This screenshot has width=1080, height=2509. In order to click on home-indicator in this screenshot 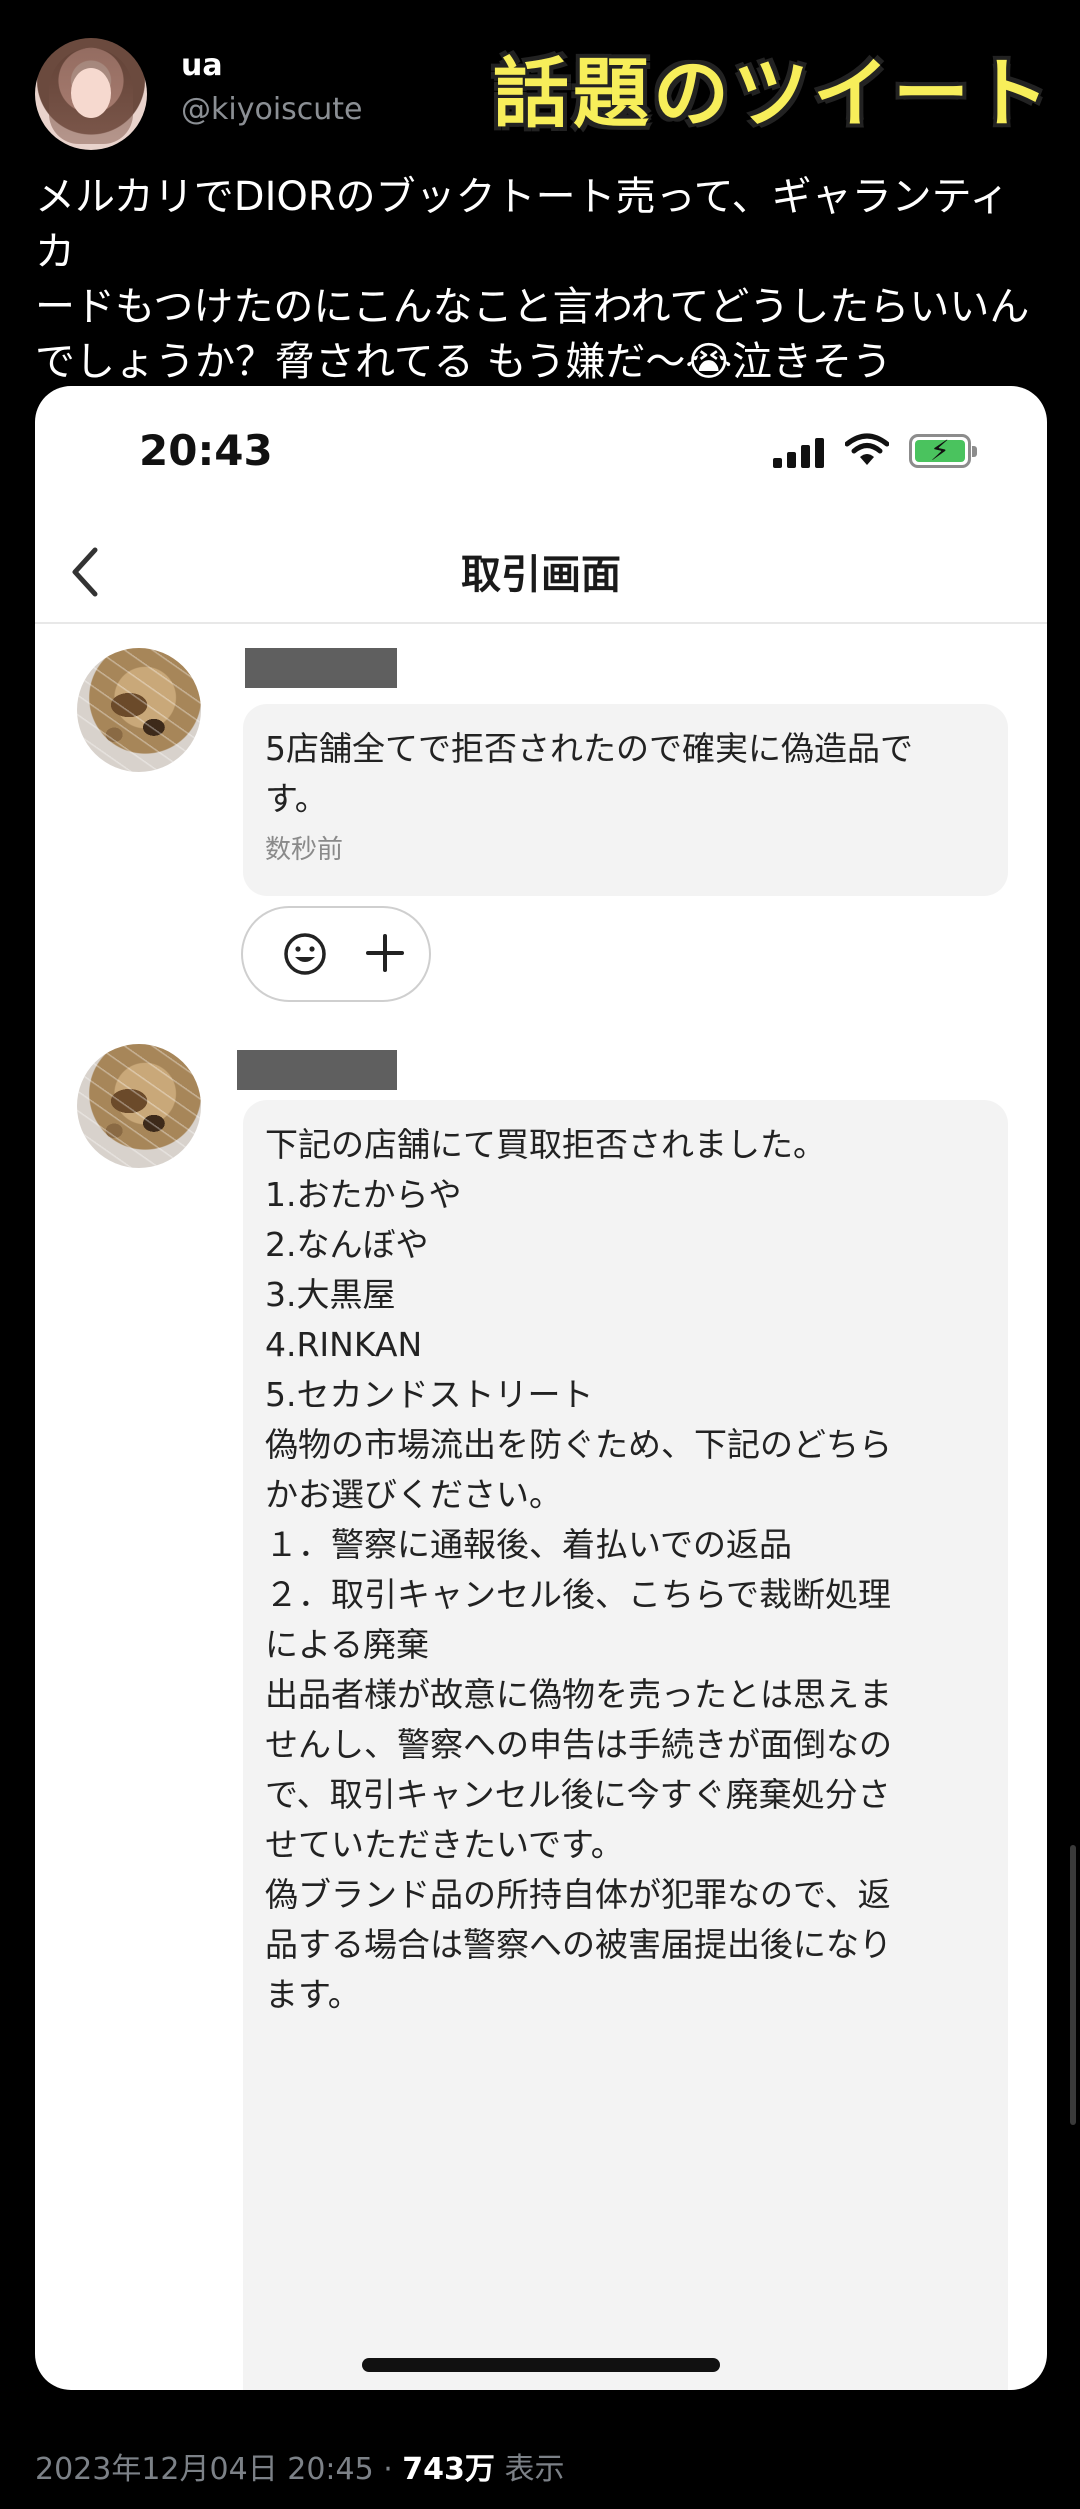, I will do `click(541, 2365)`.